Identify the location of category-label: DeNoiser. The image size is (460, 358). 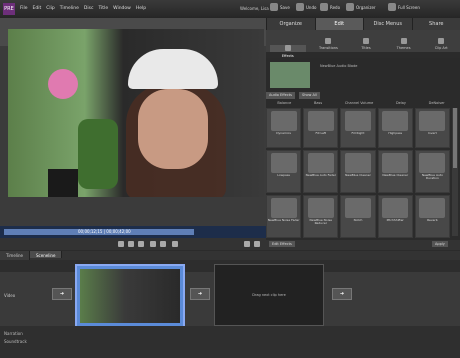
(436, 103).